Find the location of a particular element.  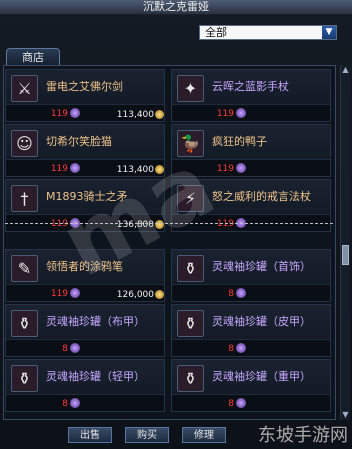

tab-shop: 商店 is located at coordinates (33, 57).